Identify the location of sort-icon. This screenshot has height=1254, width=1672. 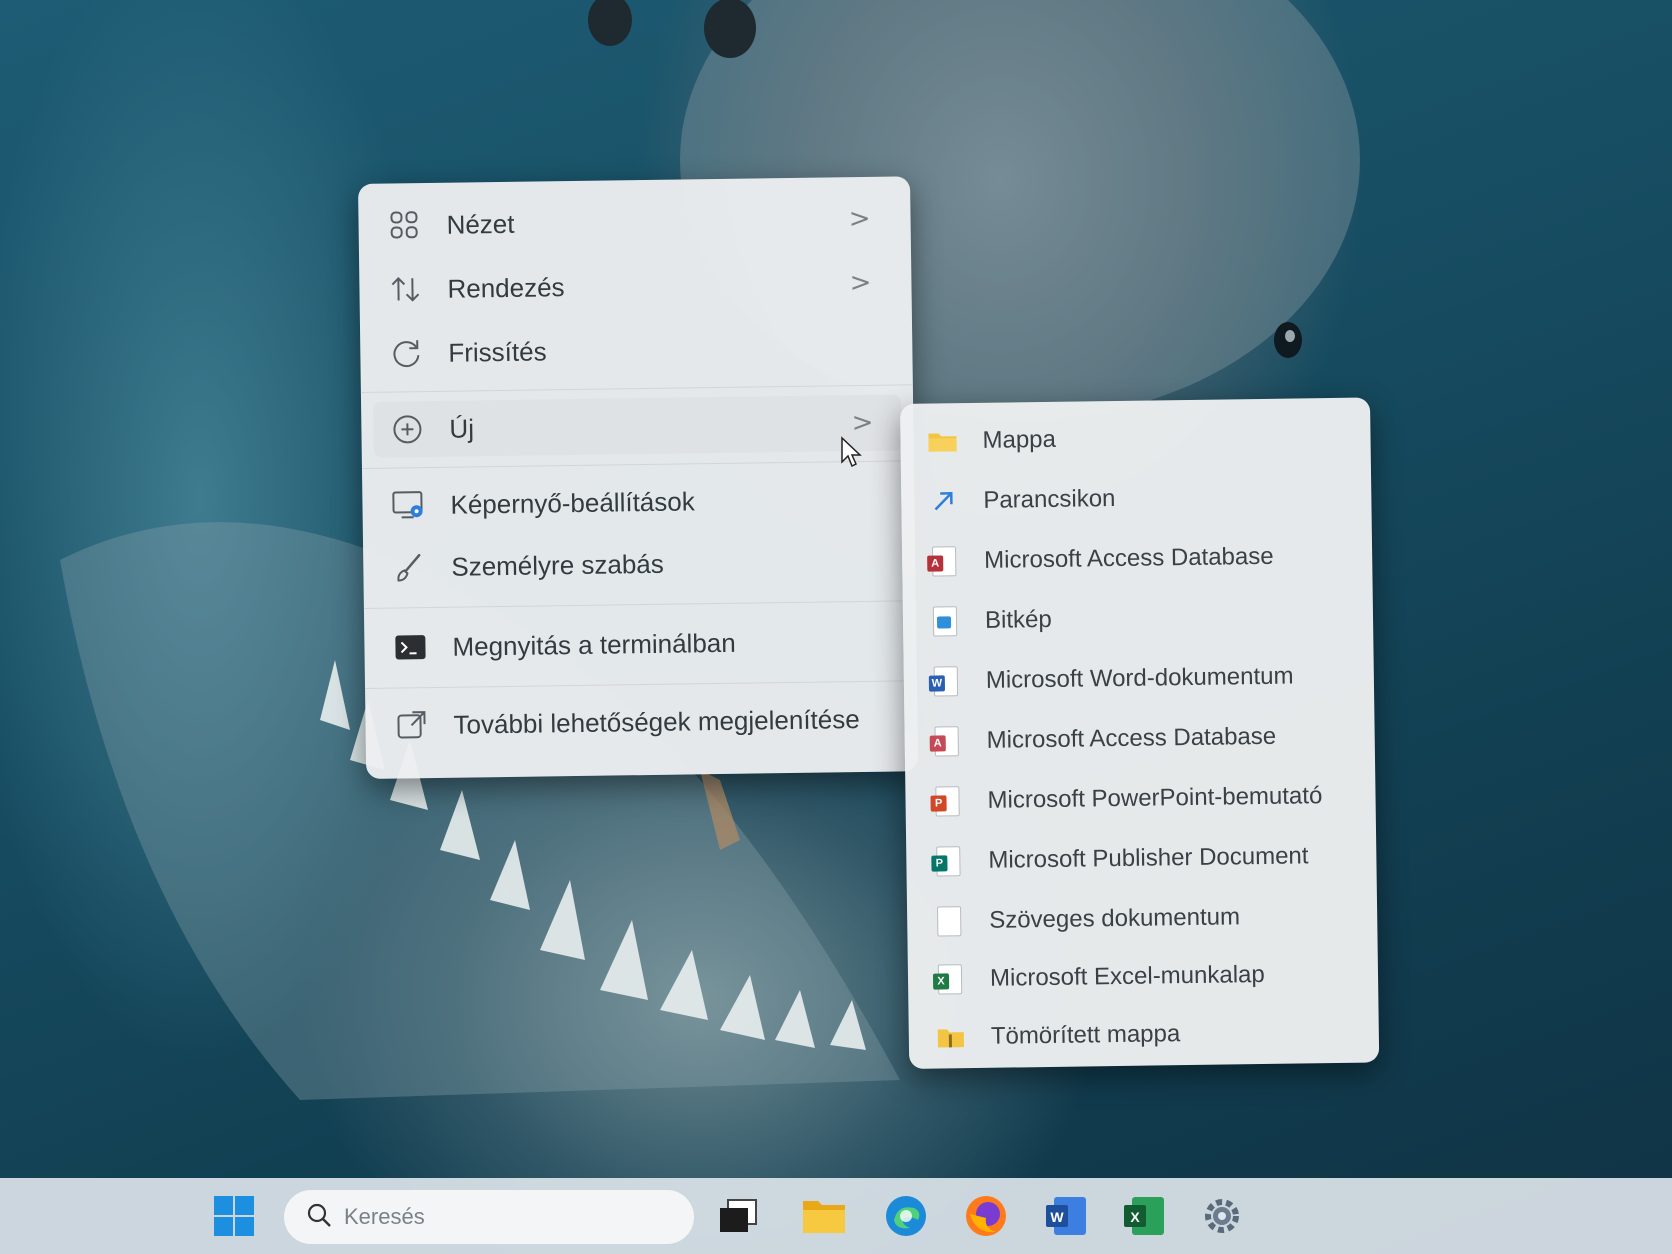
(405, 289).